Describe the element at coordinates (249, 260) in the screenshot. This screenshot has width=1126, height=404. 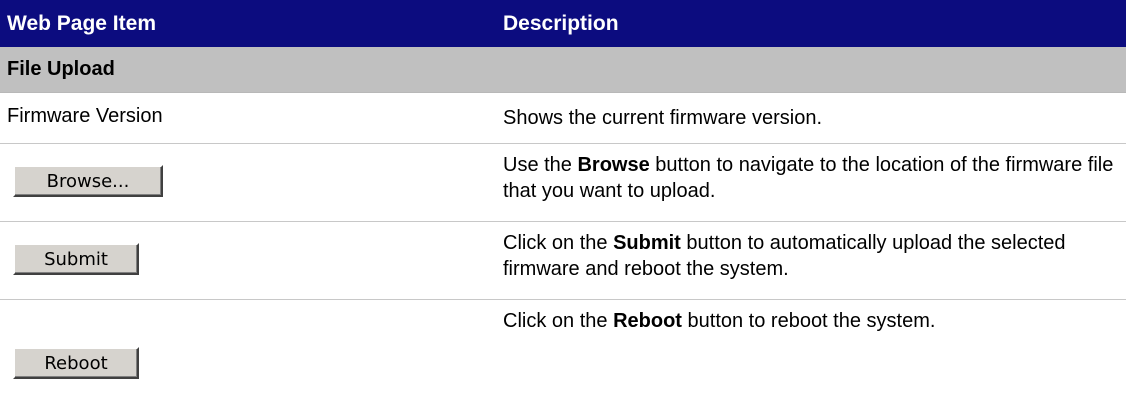
I see `submit-cell: Submit` at that location.